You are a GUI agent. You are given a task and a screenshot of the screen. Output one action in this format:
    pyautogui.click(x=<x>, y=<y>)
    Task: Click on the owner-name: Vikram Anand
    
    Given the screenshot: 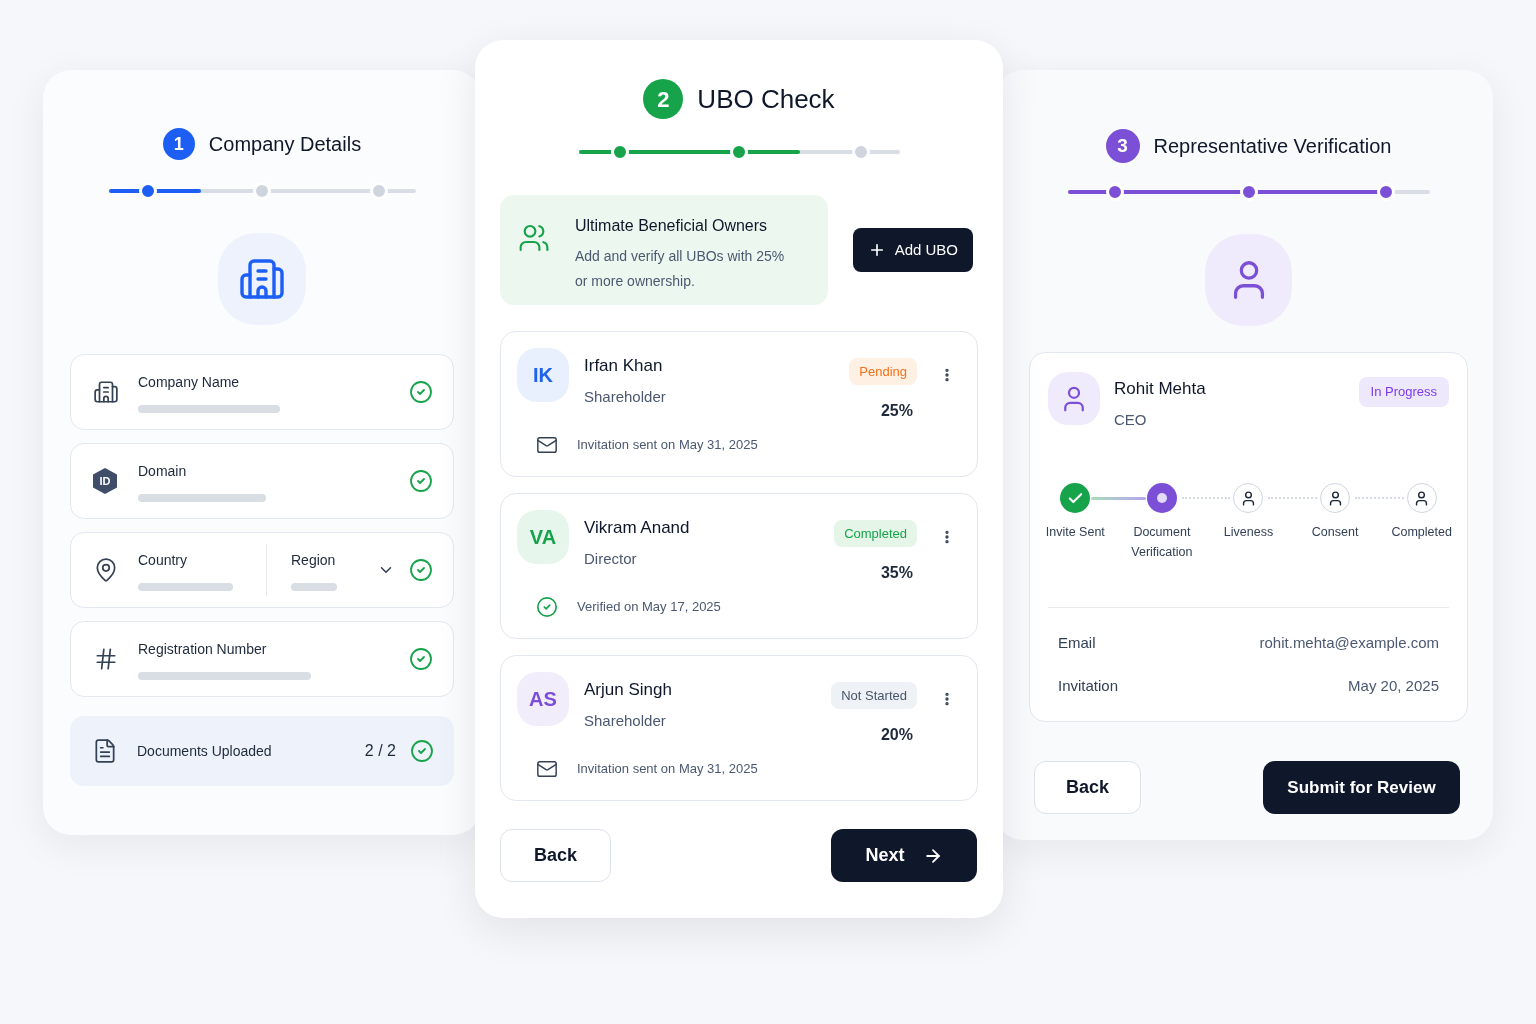 What is the action you would take?
    pyautogui.click(x=637, y=528)
    